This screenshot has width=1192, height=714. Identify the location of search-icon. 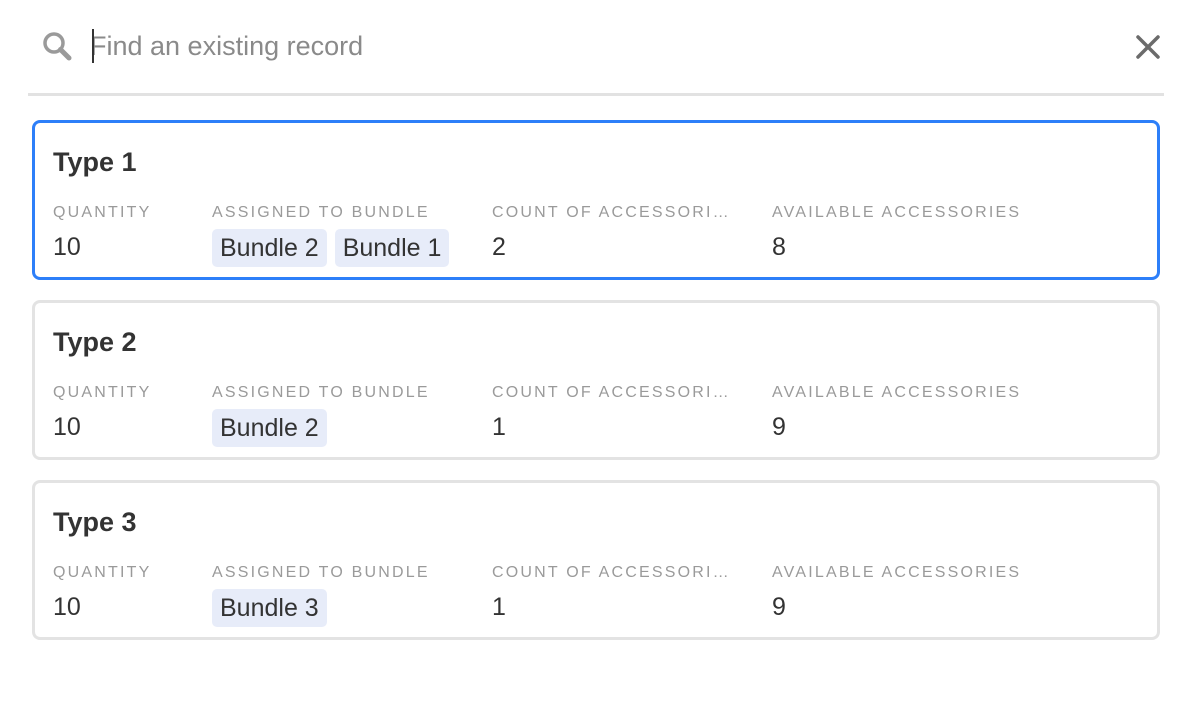
(57, 46).